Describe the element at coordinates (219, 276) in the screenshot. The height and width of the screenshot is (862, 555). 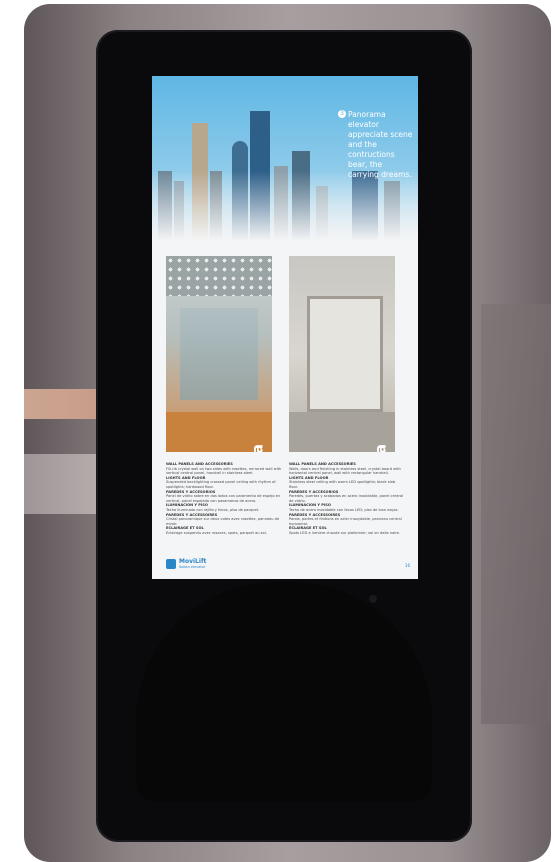
I see `ceiling-pattern` at that location.